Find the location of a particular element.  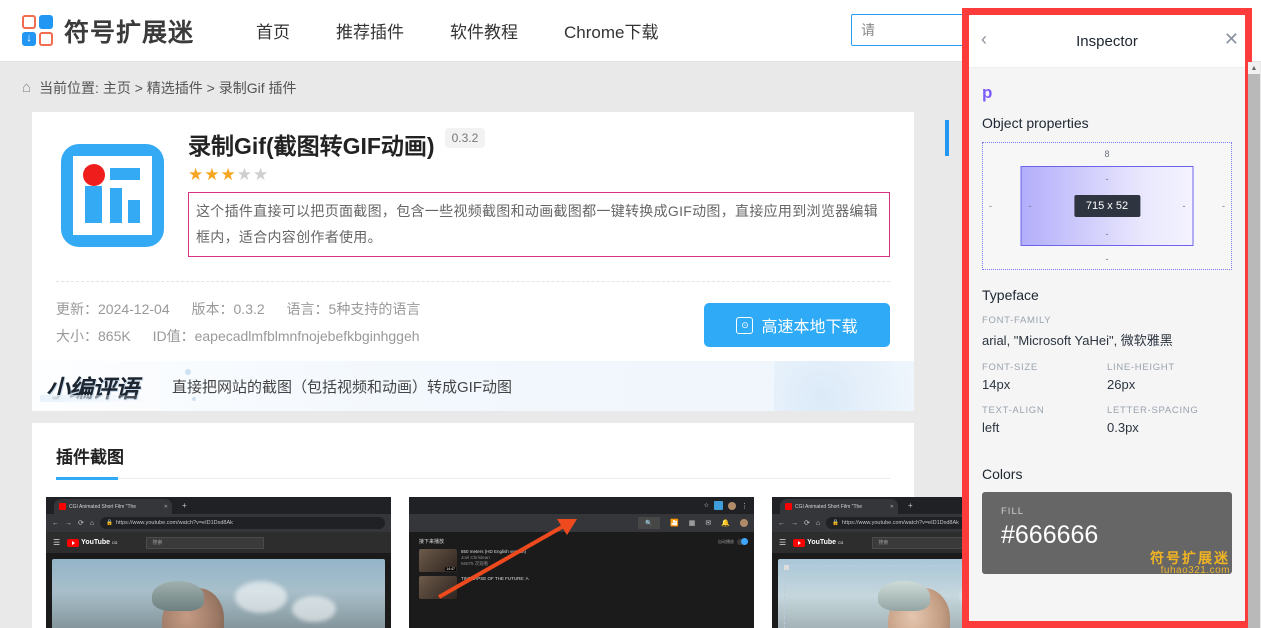

youtube-logo-icon: YouTube CG is located at coordinates (92, 542).